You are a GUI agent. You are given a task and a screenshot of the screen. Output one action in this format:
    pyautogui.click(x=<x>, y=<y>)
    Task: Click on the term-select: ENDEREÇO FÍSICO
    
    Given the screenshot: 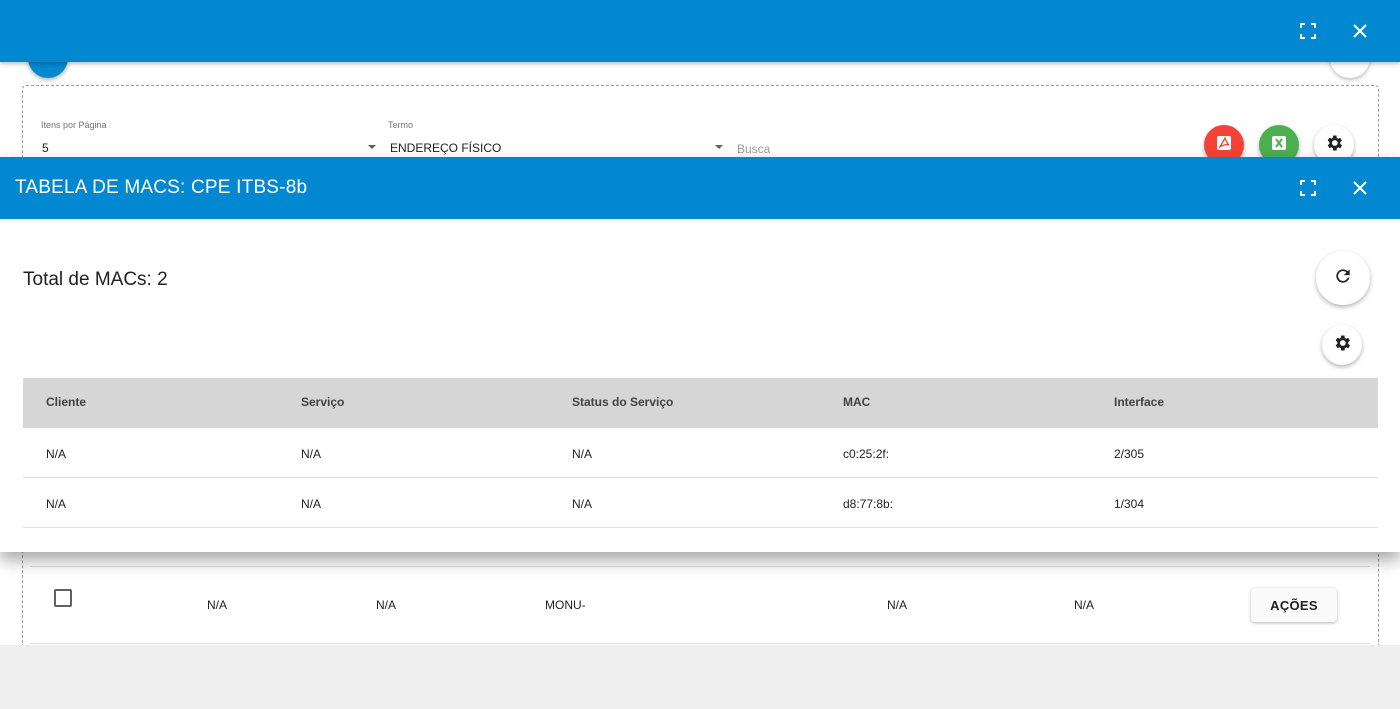 What is the action you would take?
    pyautogui.click(x=445, y=148)
    